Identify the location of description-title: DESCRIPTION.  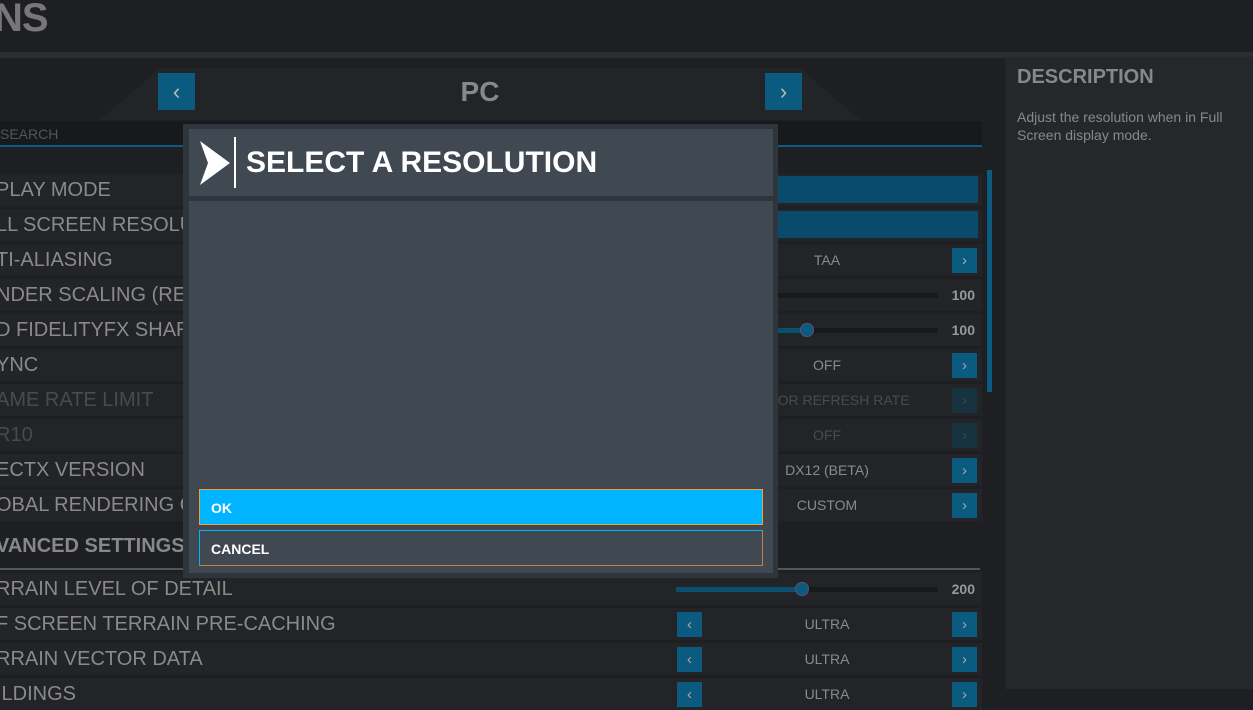
(1085, 77).